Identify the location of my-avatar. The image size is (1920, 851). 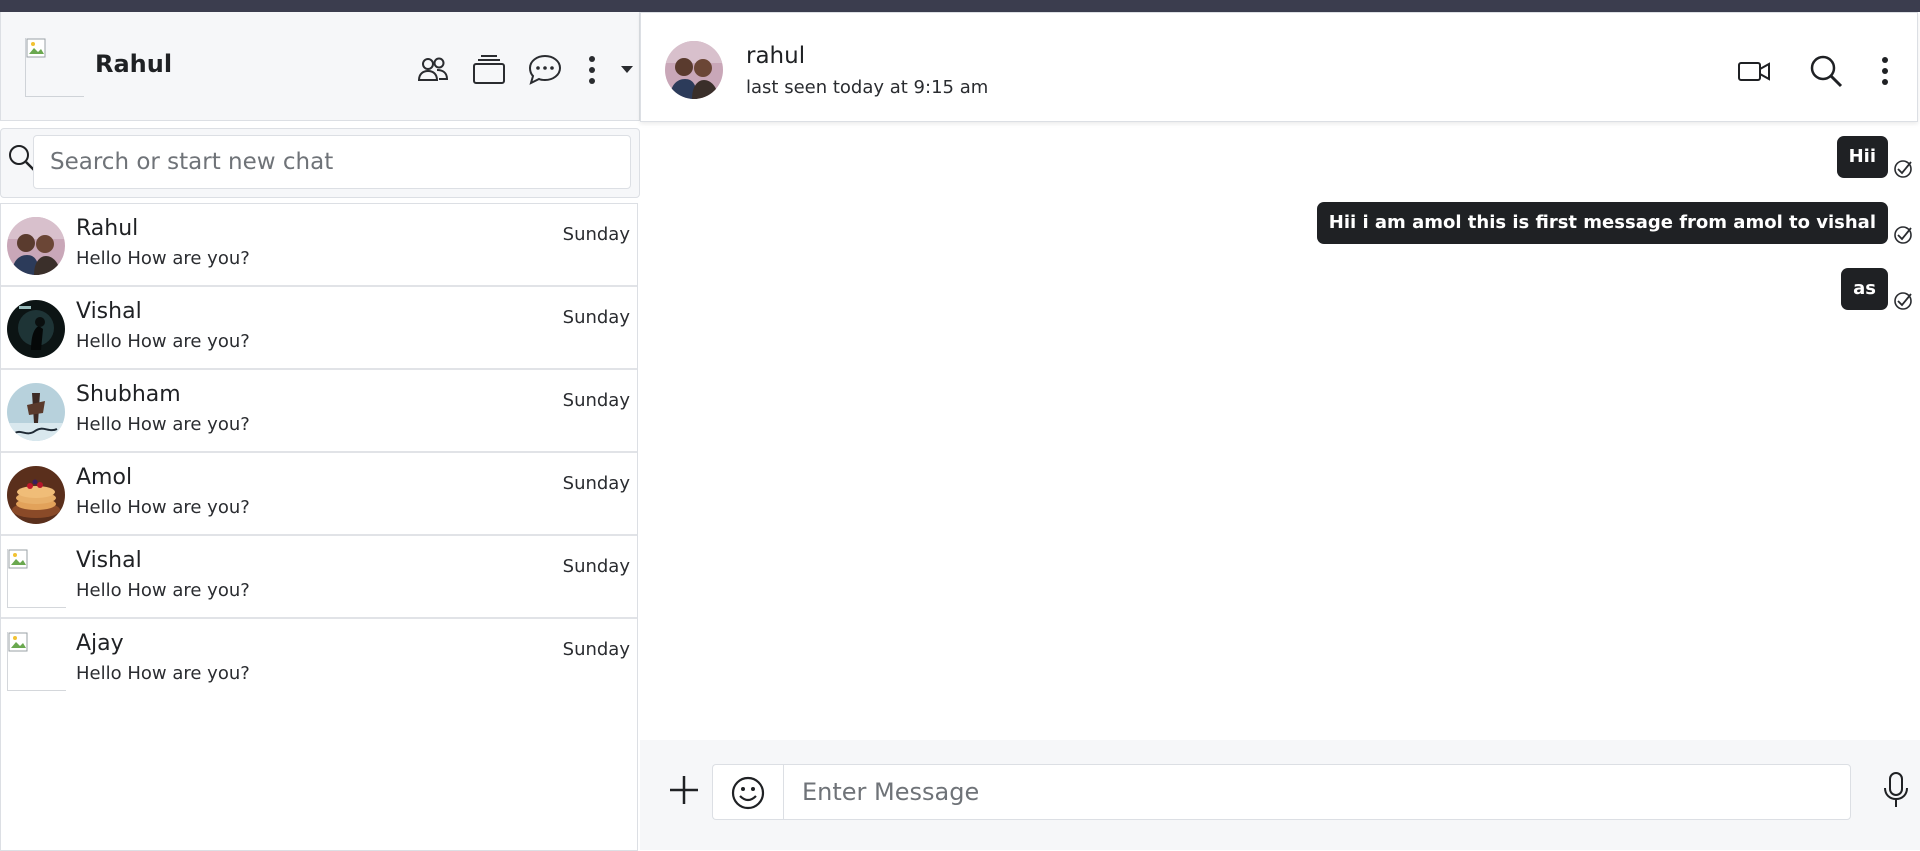
(54, 67).